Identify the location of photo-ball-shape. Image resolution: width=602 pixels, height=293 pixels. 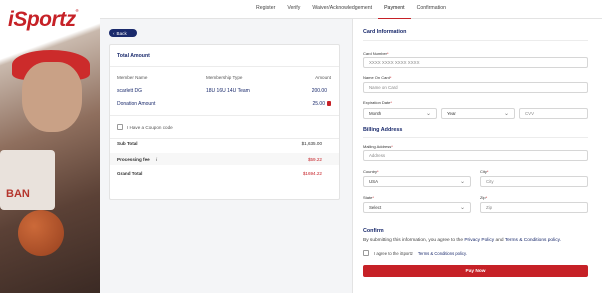
(41, 233).